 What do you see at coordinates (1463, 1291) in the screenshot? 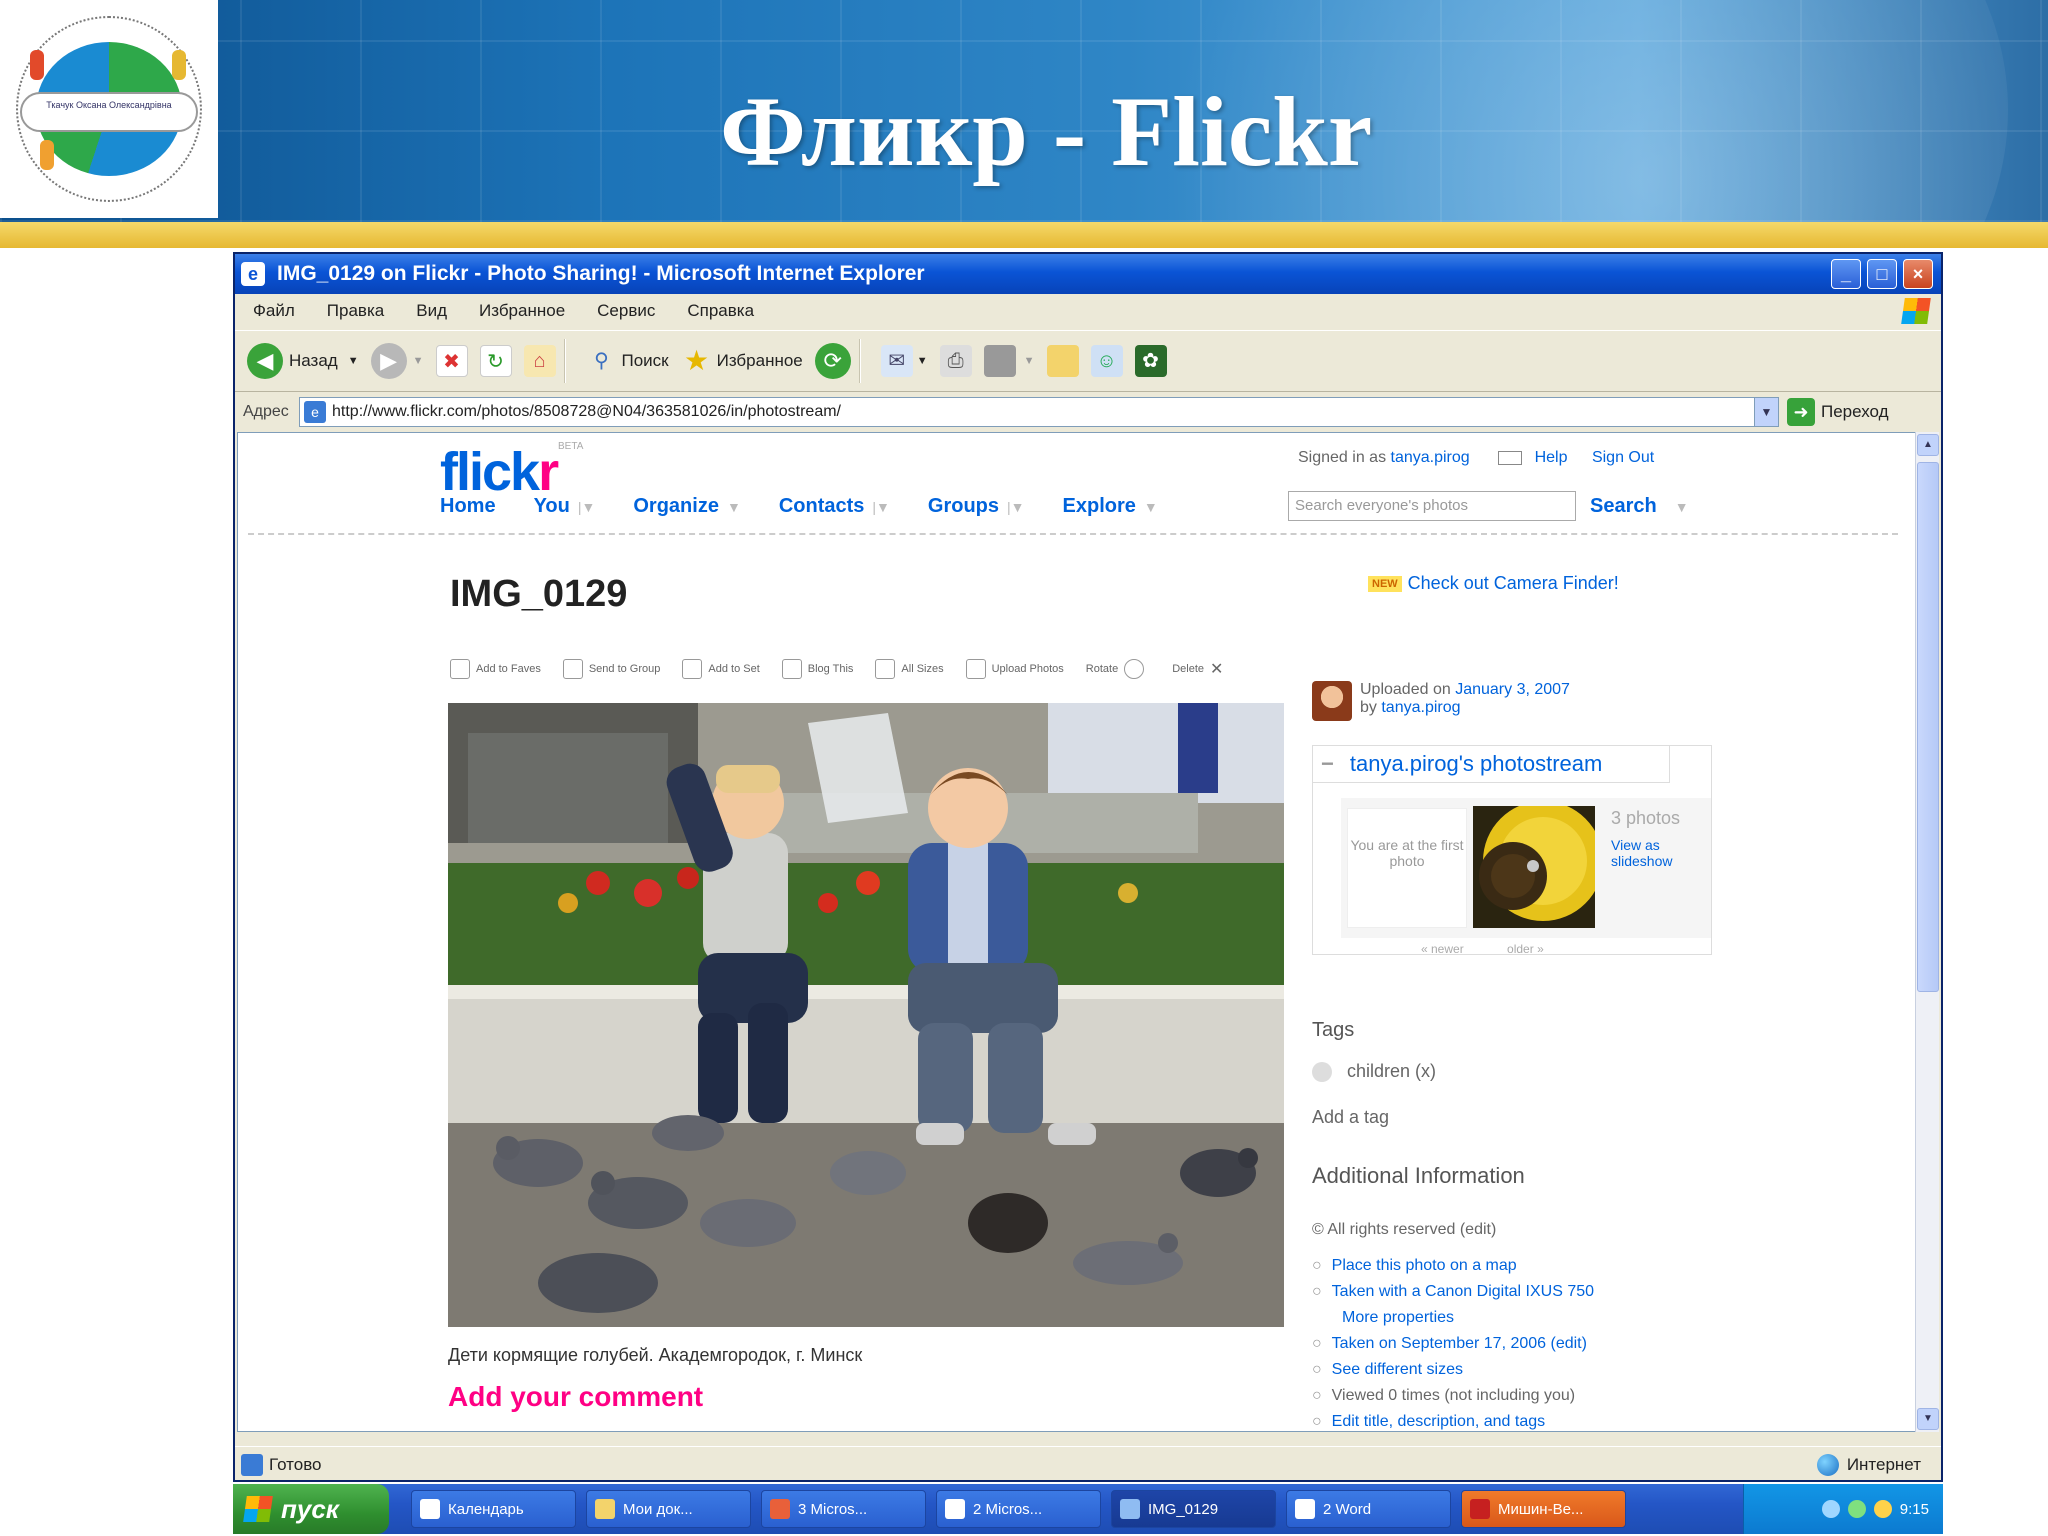
I see `camera-link: Taken with a Canon Digital IXUS 750` at bounding box center [1463, 1291].